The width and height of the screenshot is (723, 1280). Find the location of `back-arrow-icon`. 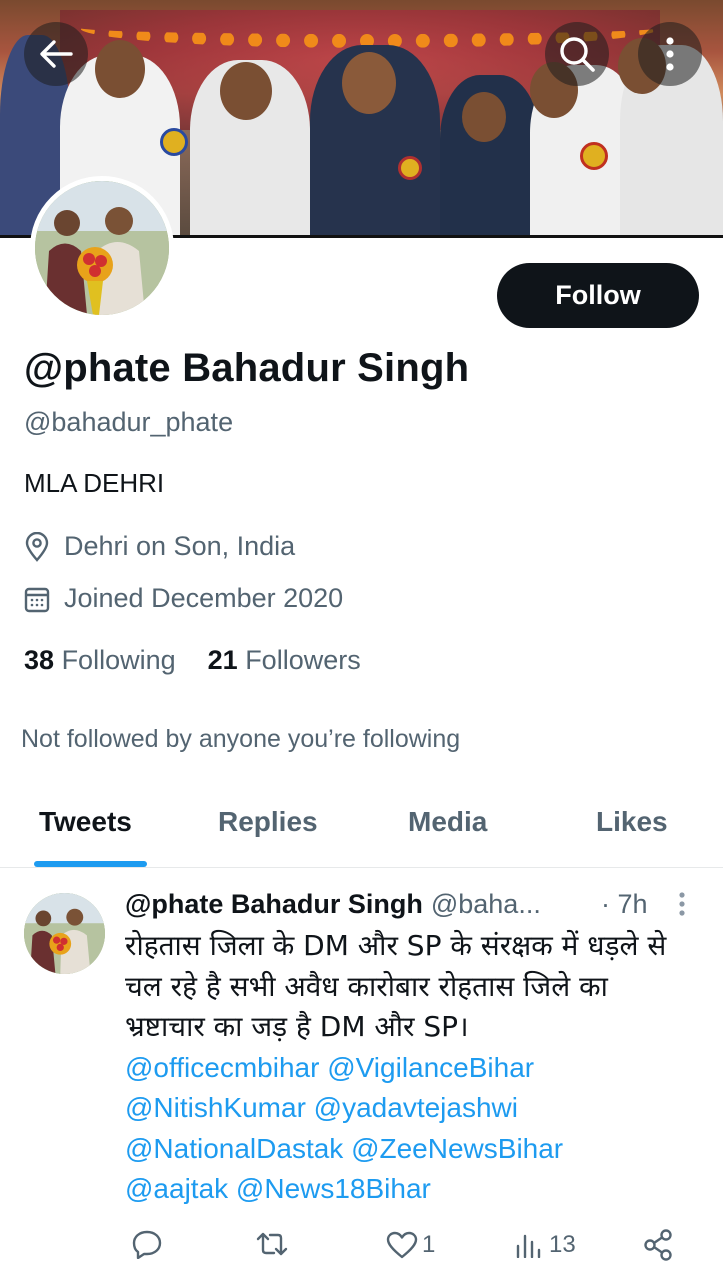

back-arrow-icon is located at coordinates (56, 54).